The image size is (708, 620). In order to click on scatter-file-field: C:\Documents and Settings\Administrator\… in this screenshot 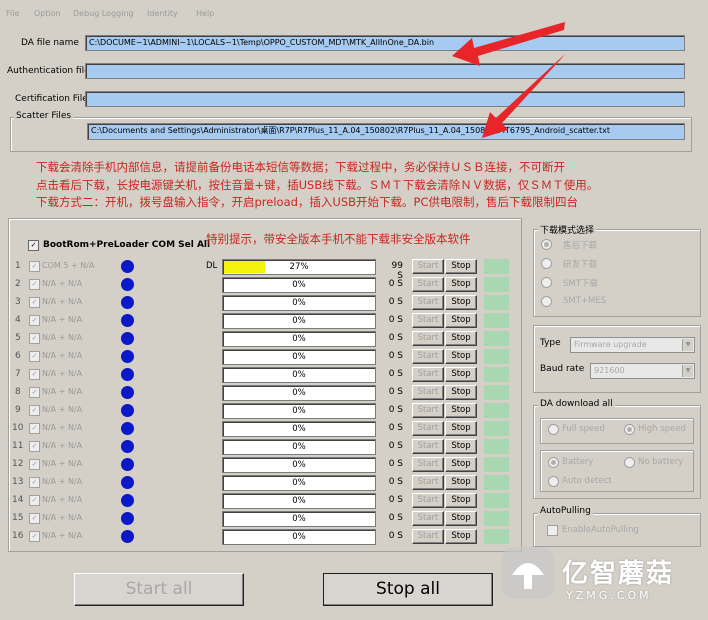, I will do `click(386, 131)`.